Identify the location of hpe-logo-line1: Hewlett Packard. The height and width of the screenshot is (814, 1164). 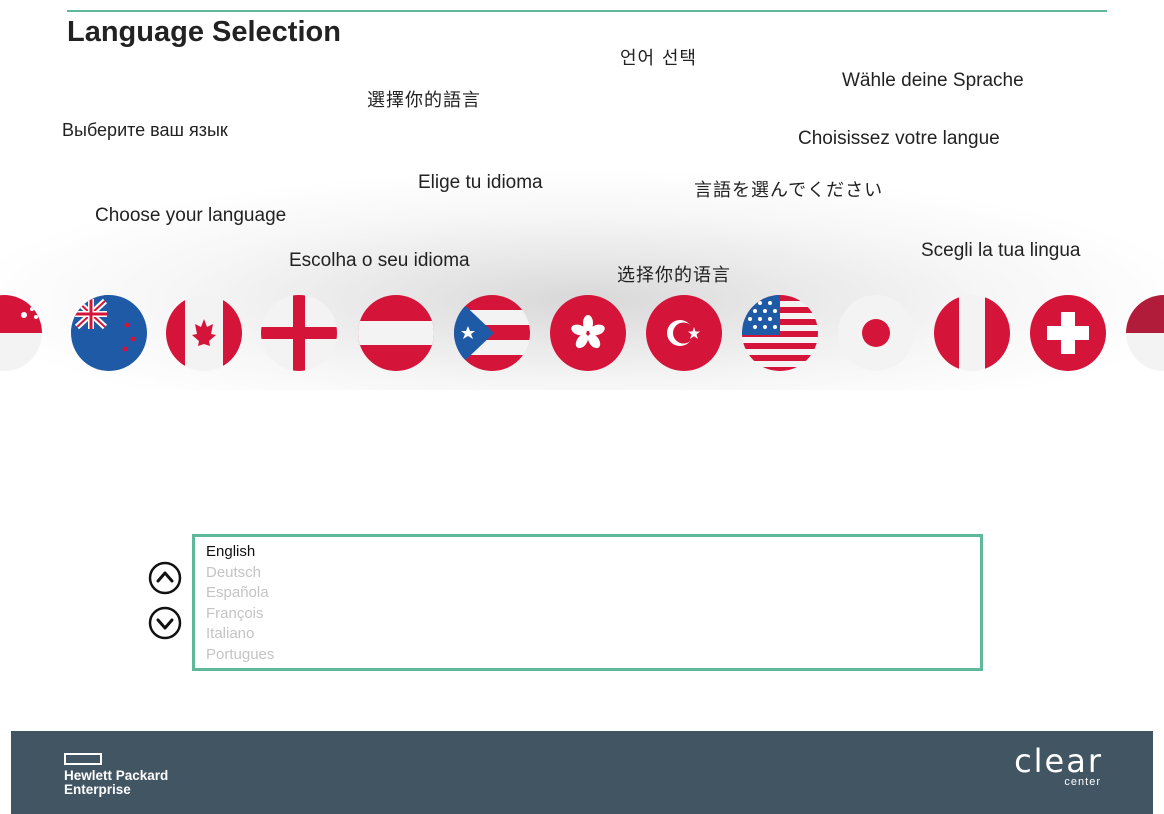
(116, 775).